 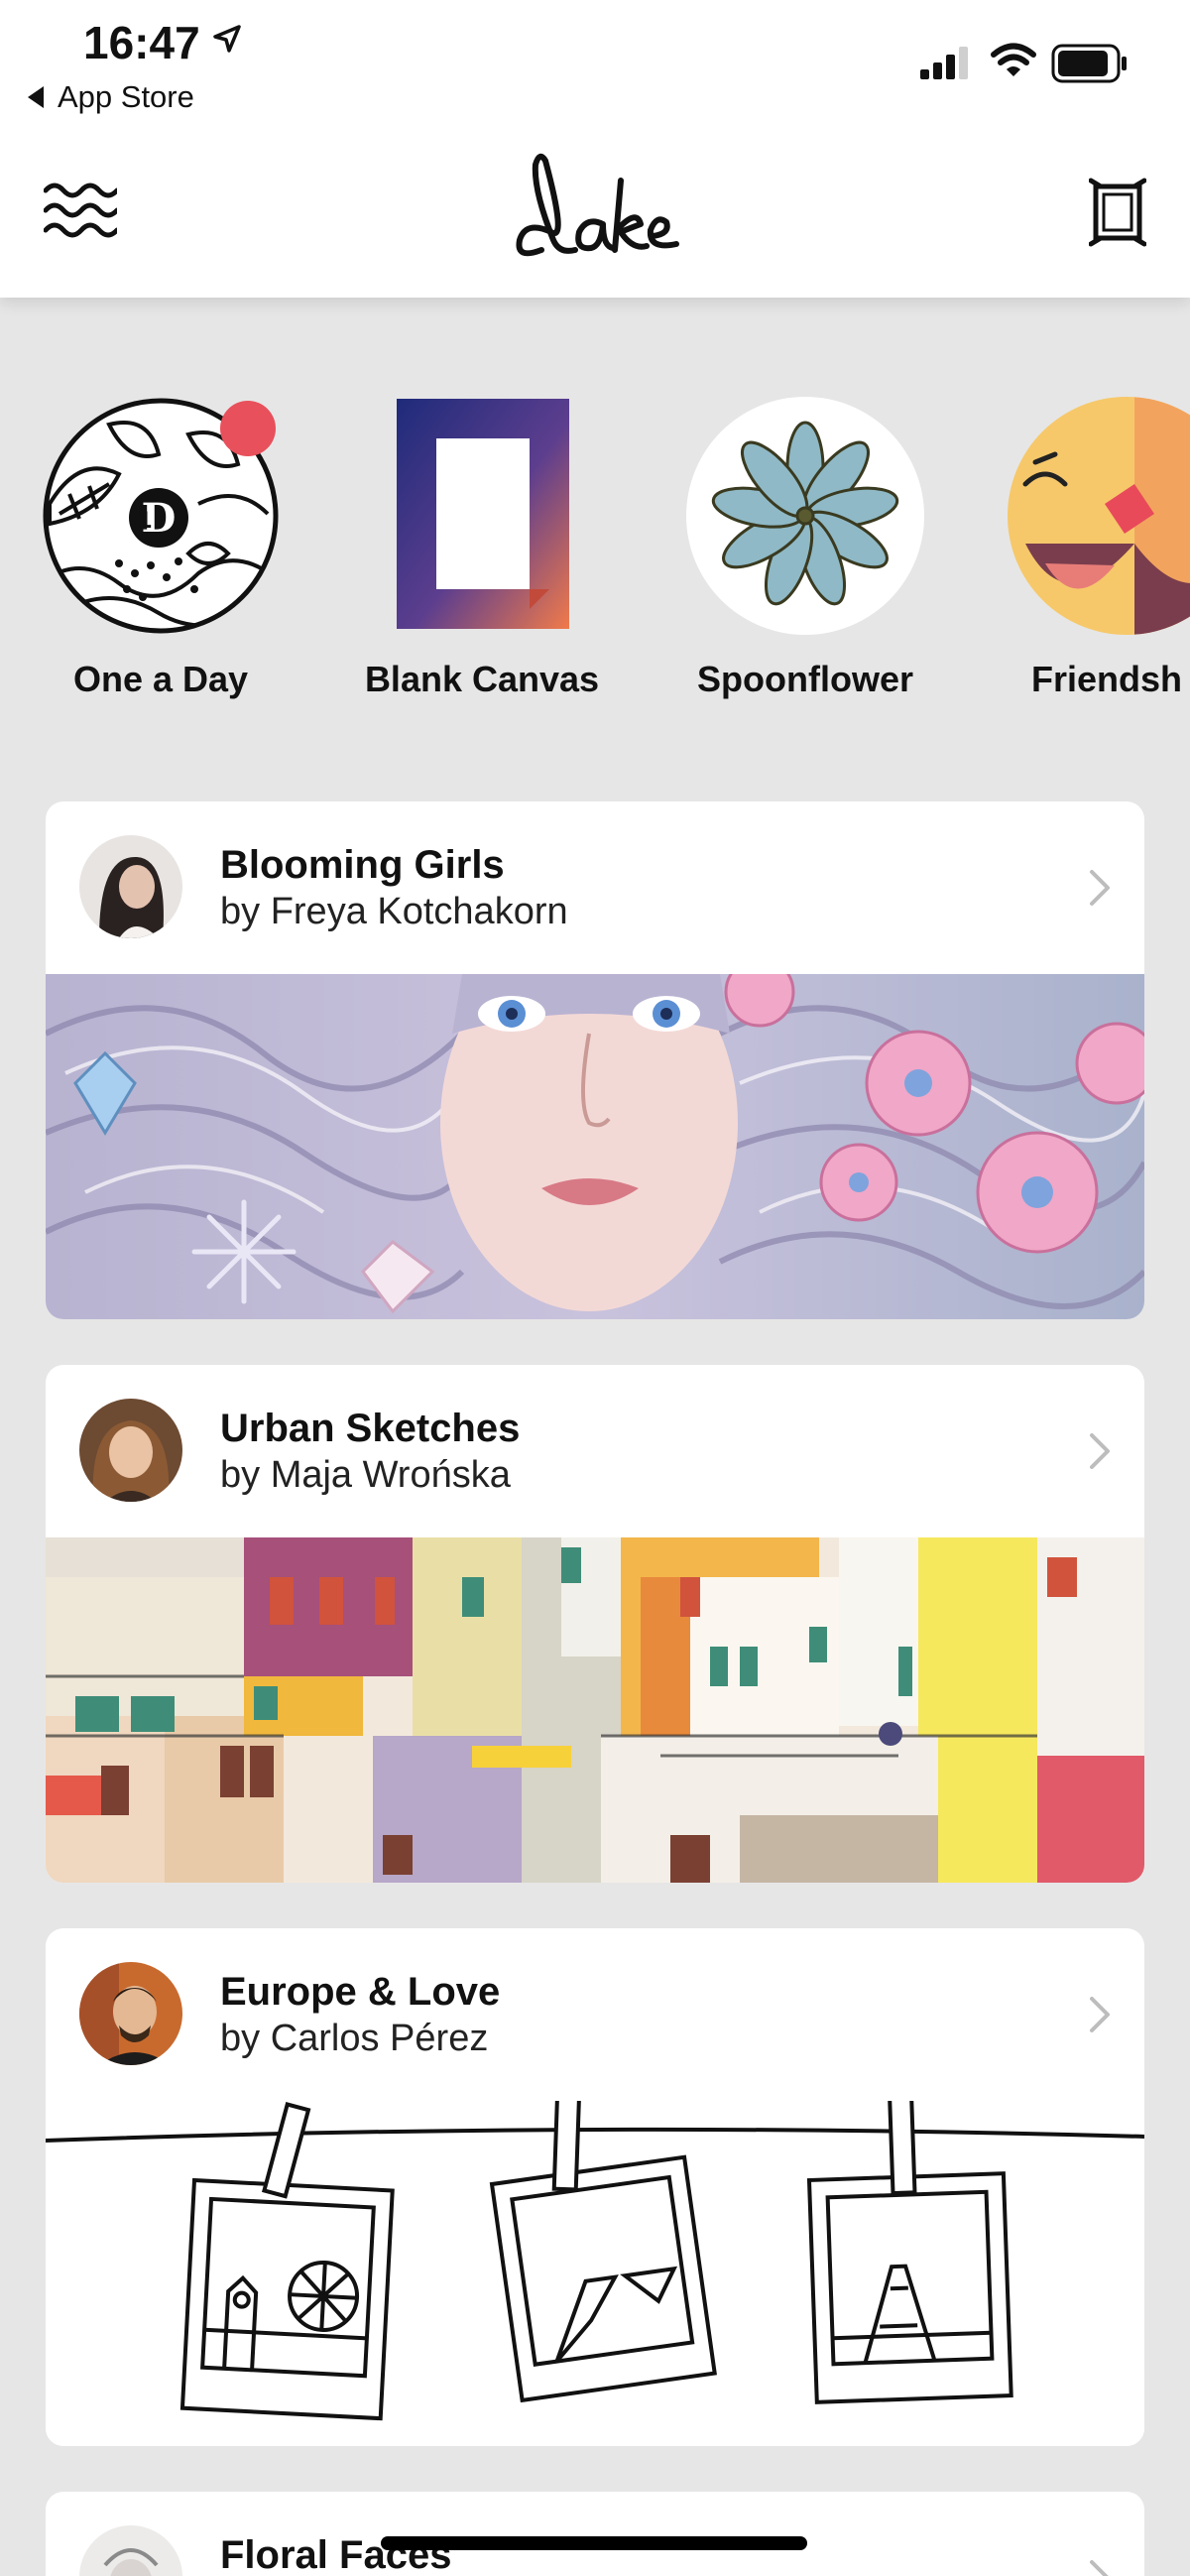 What do you see at coordinates (595, 2014) in the screenshot?
I see `card-header: Europe & Love by Carlos Pérez` at bounding box center [595, 2014].